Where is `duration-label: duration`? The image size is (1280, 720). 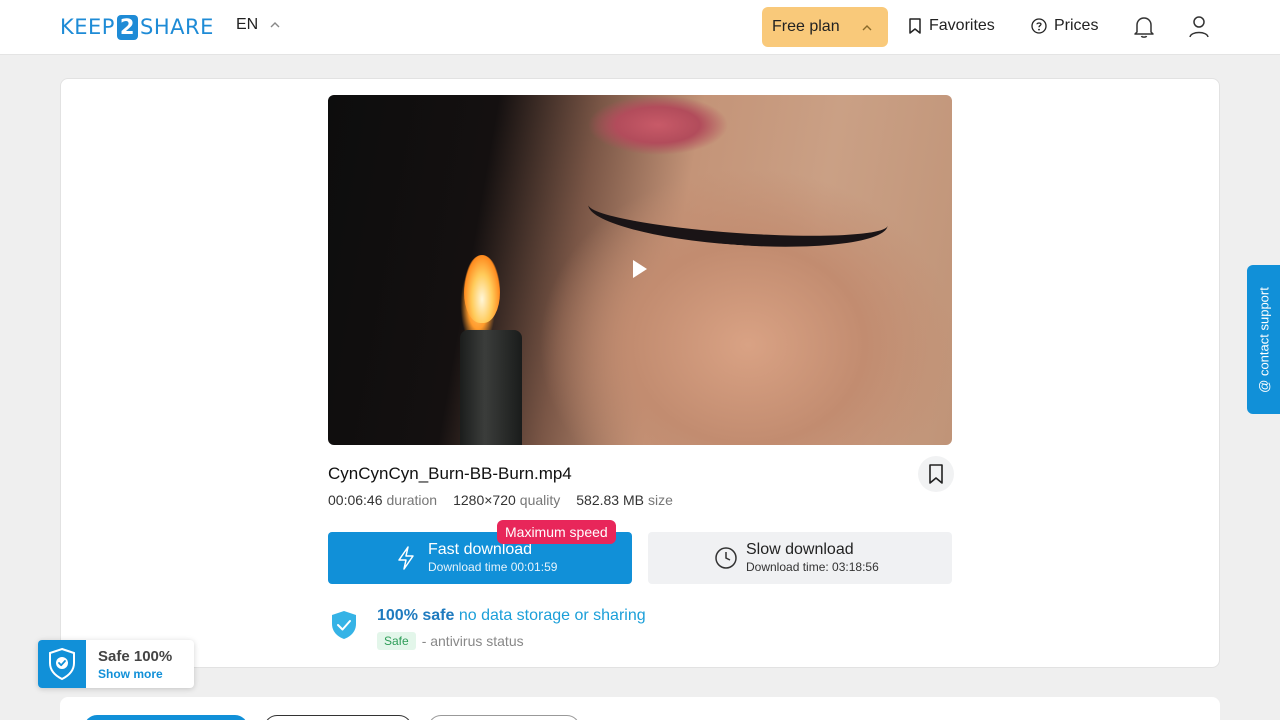
duration-label: duration is located at coordinates (412, 500).